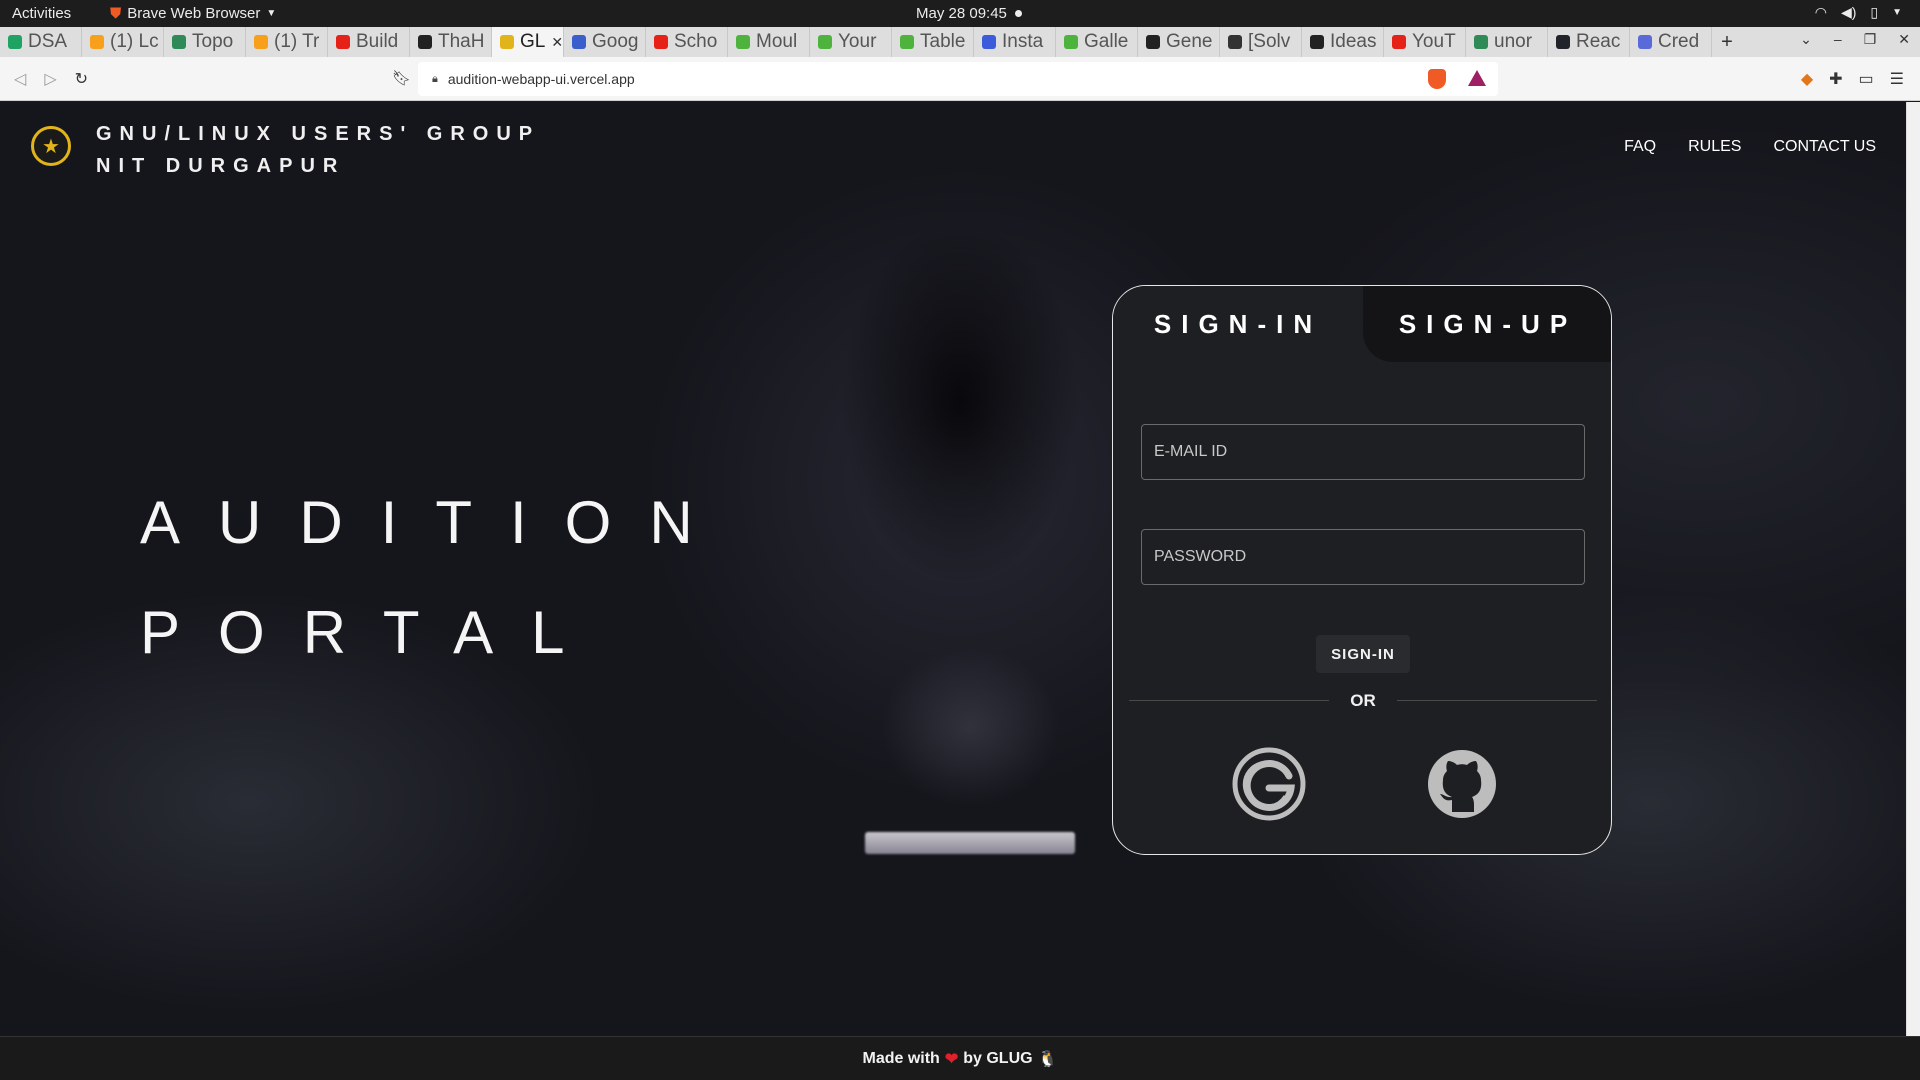 This screenshot has height=1080, width=1920. I want to click on browser-tab: Insta, so click(1015, 42).